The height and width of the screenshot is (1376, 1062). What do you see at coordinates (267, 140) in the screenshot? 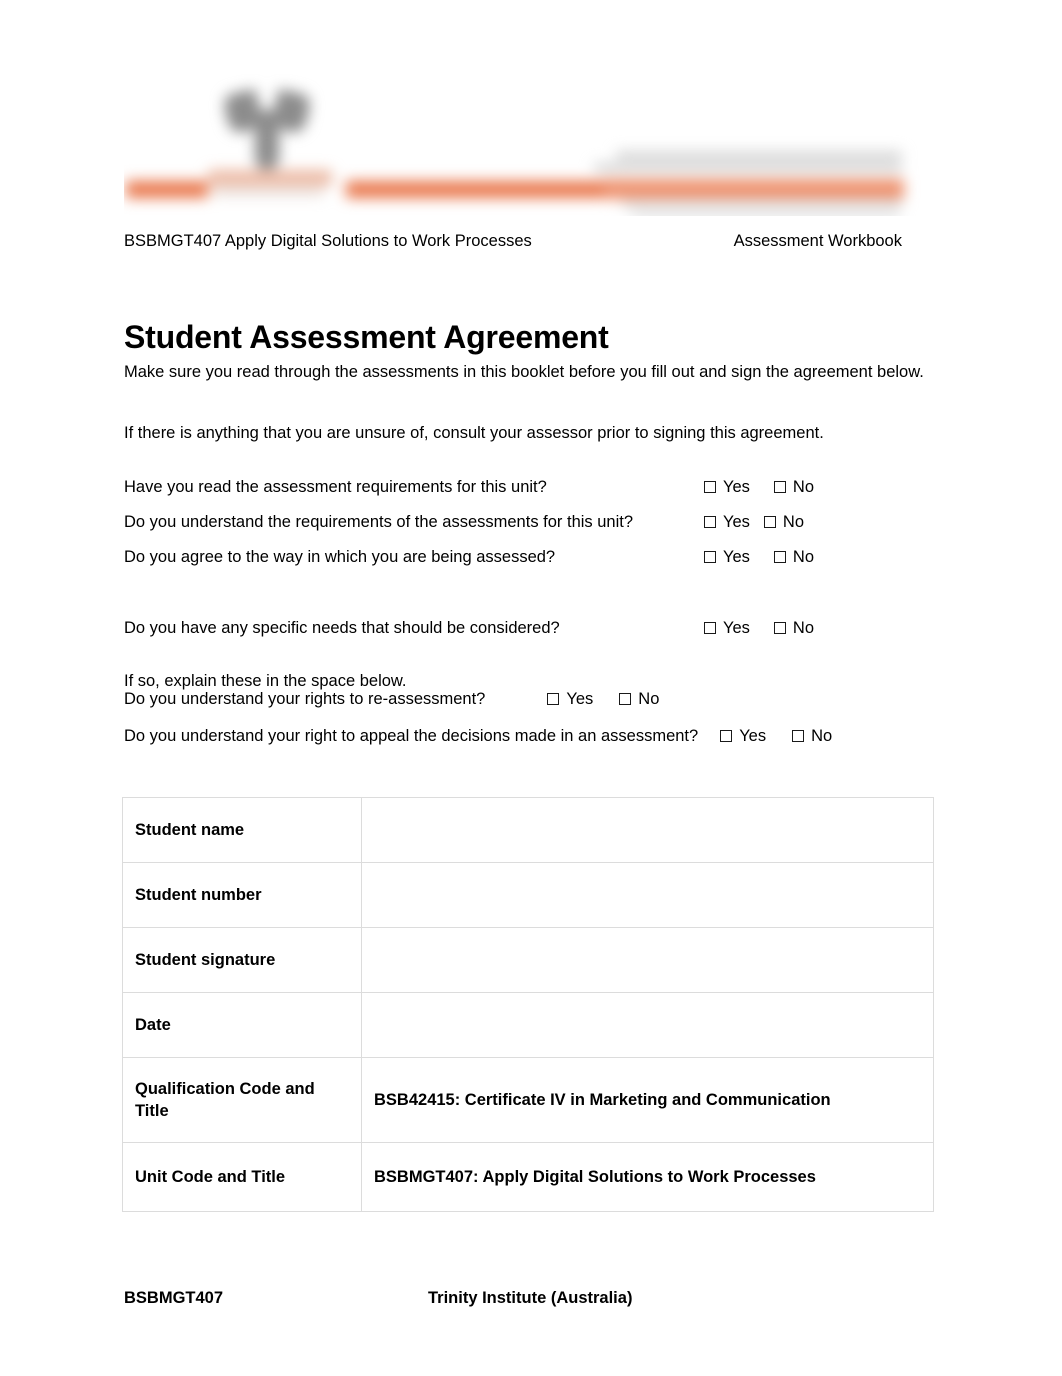
I see `logo-stem` at bounding box center [267, 140].